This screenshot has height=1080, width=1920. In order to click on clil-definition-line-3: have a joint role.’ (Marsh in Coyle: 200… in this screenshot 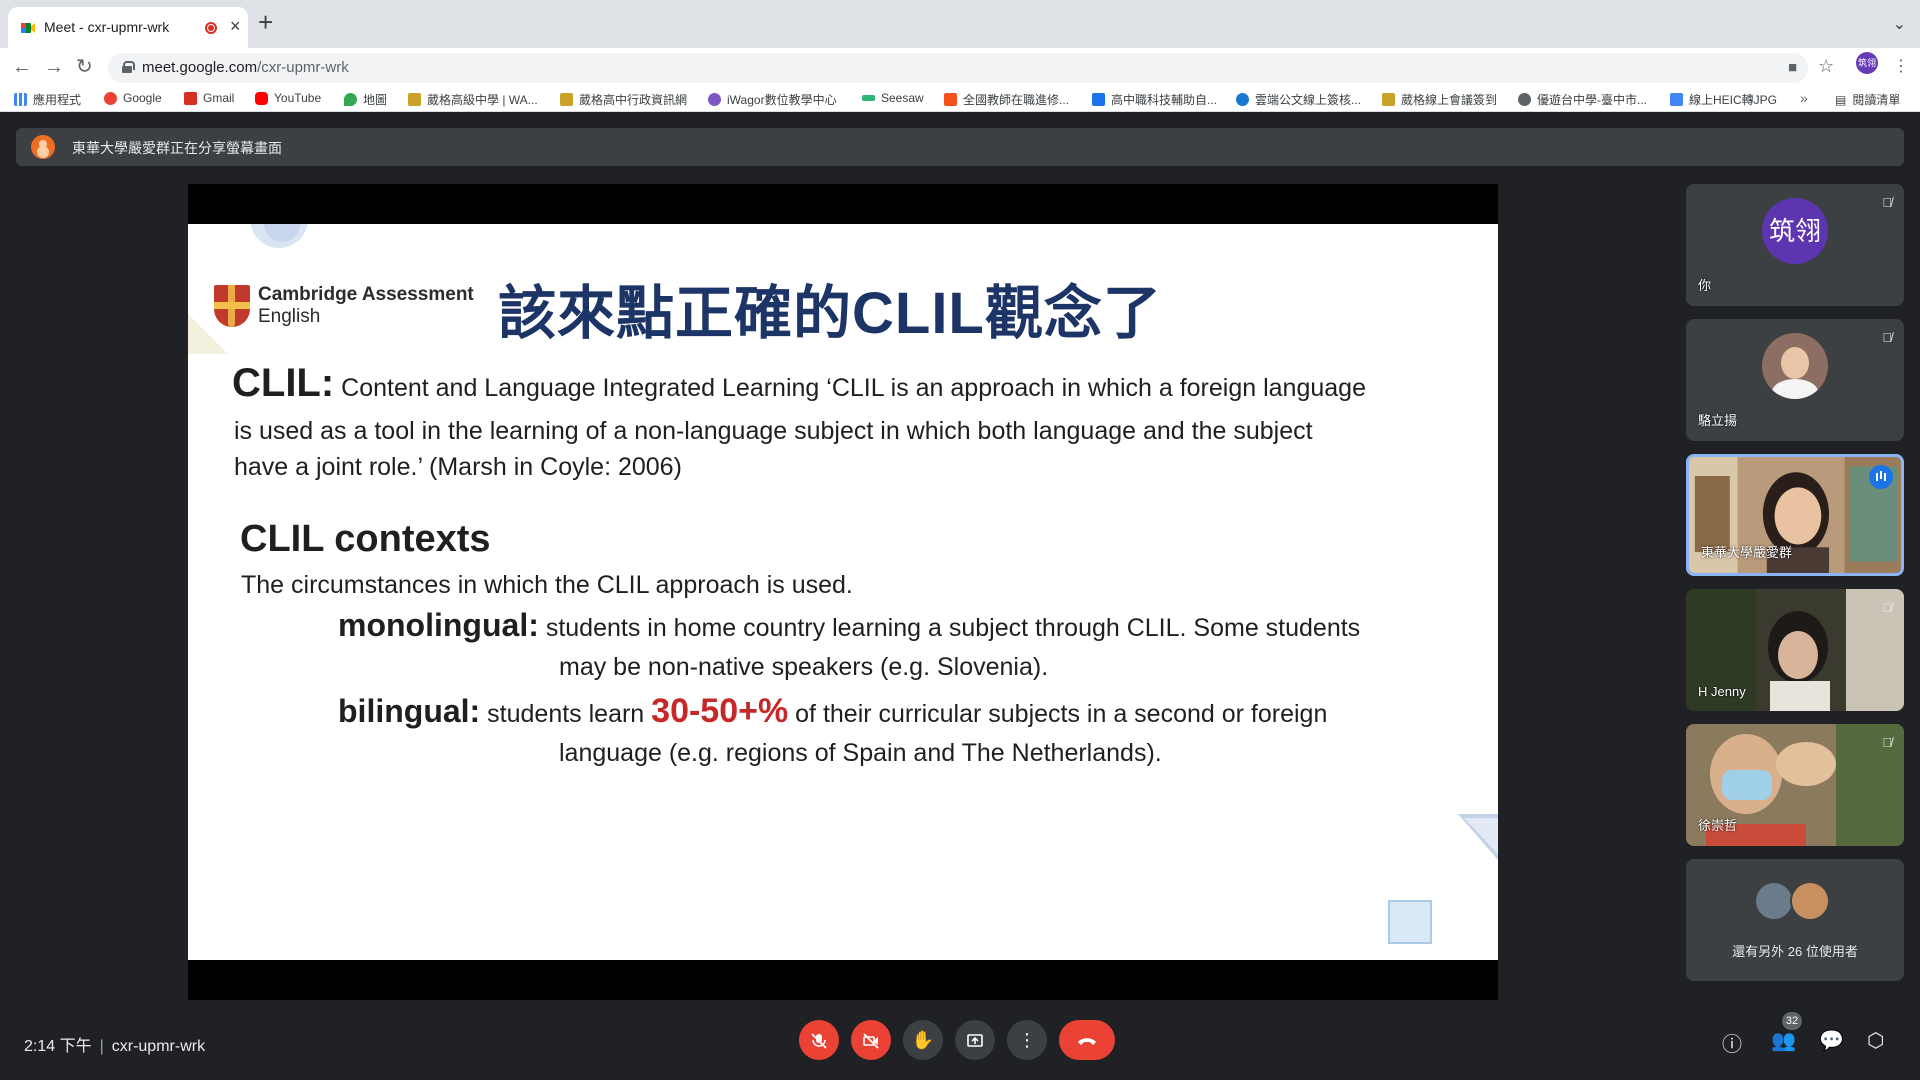, I will do `click(458, 467)`.